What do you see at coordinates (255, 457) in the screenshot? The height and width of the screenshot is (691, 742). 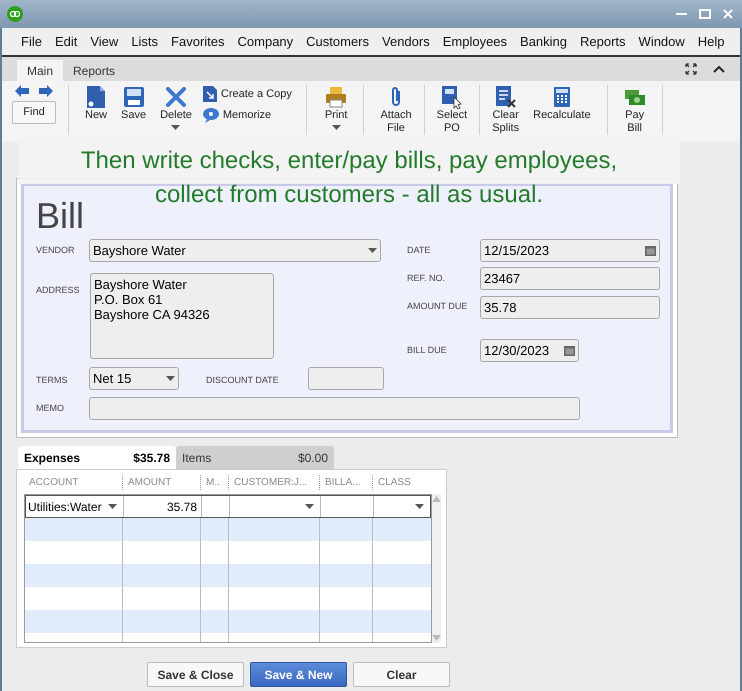 I see `detail-tab: Items $0.00` at bounding box center [255, 457].